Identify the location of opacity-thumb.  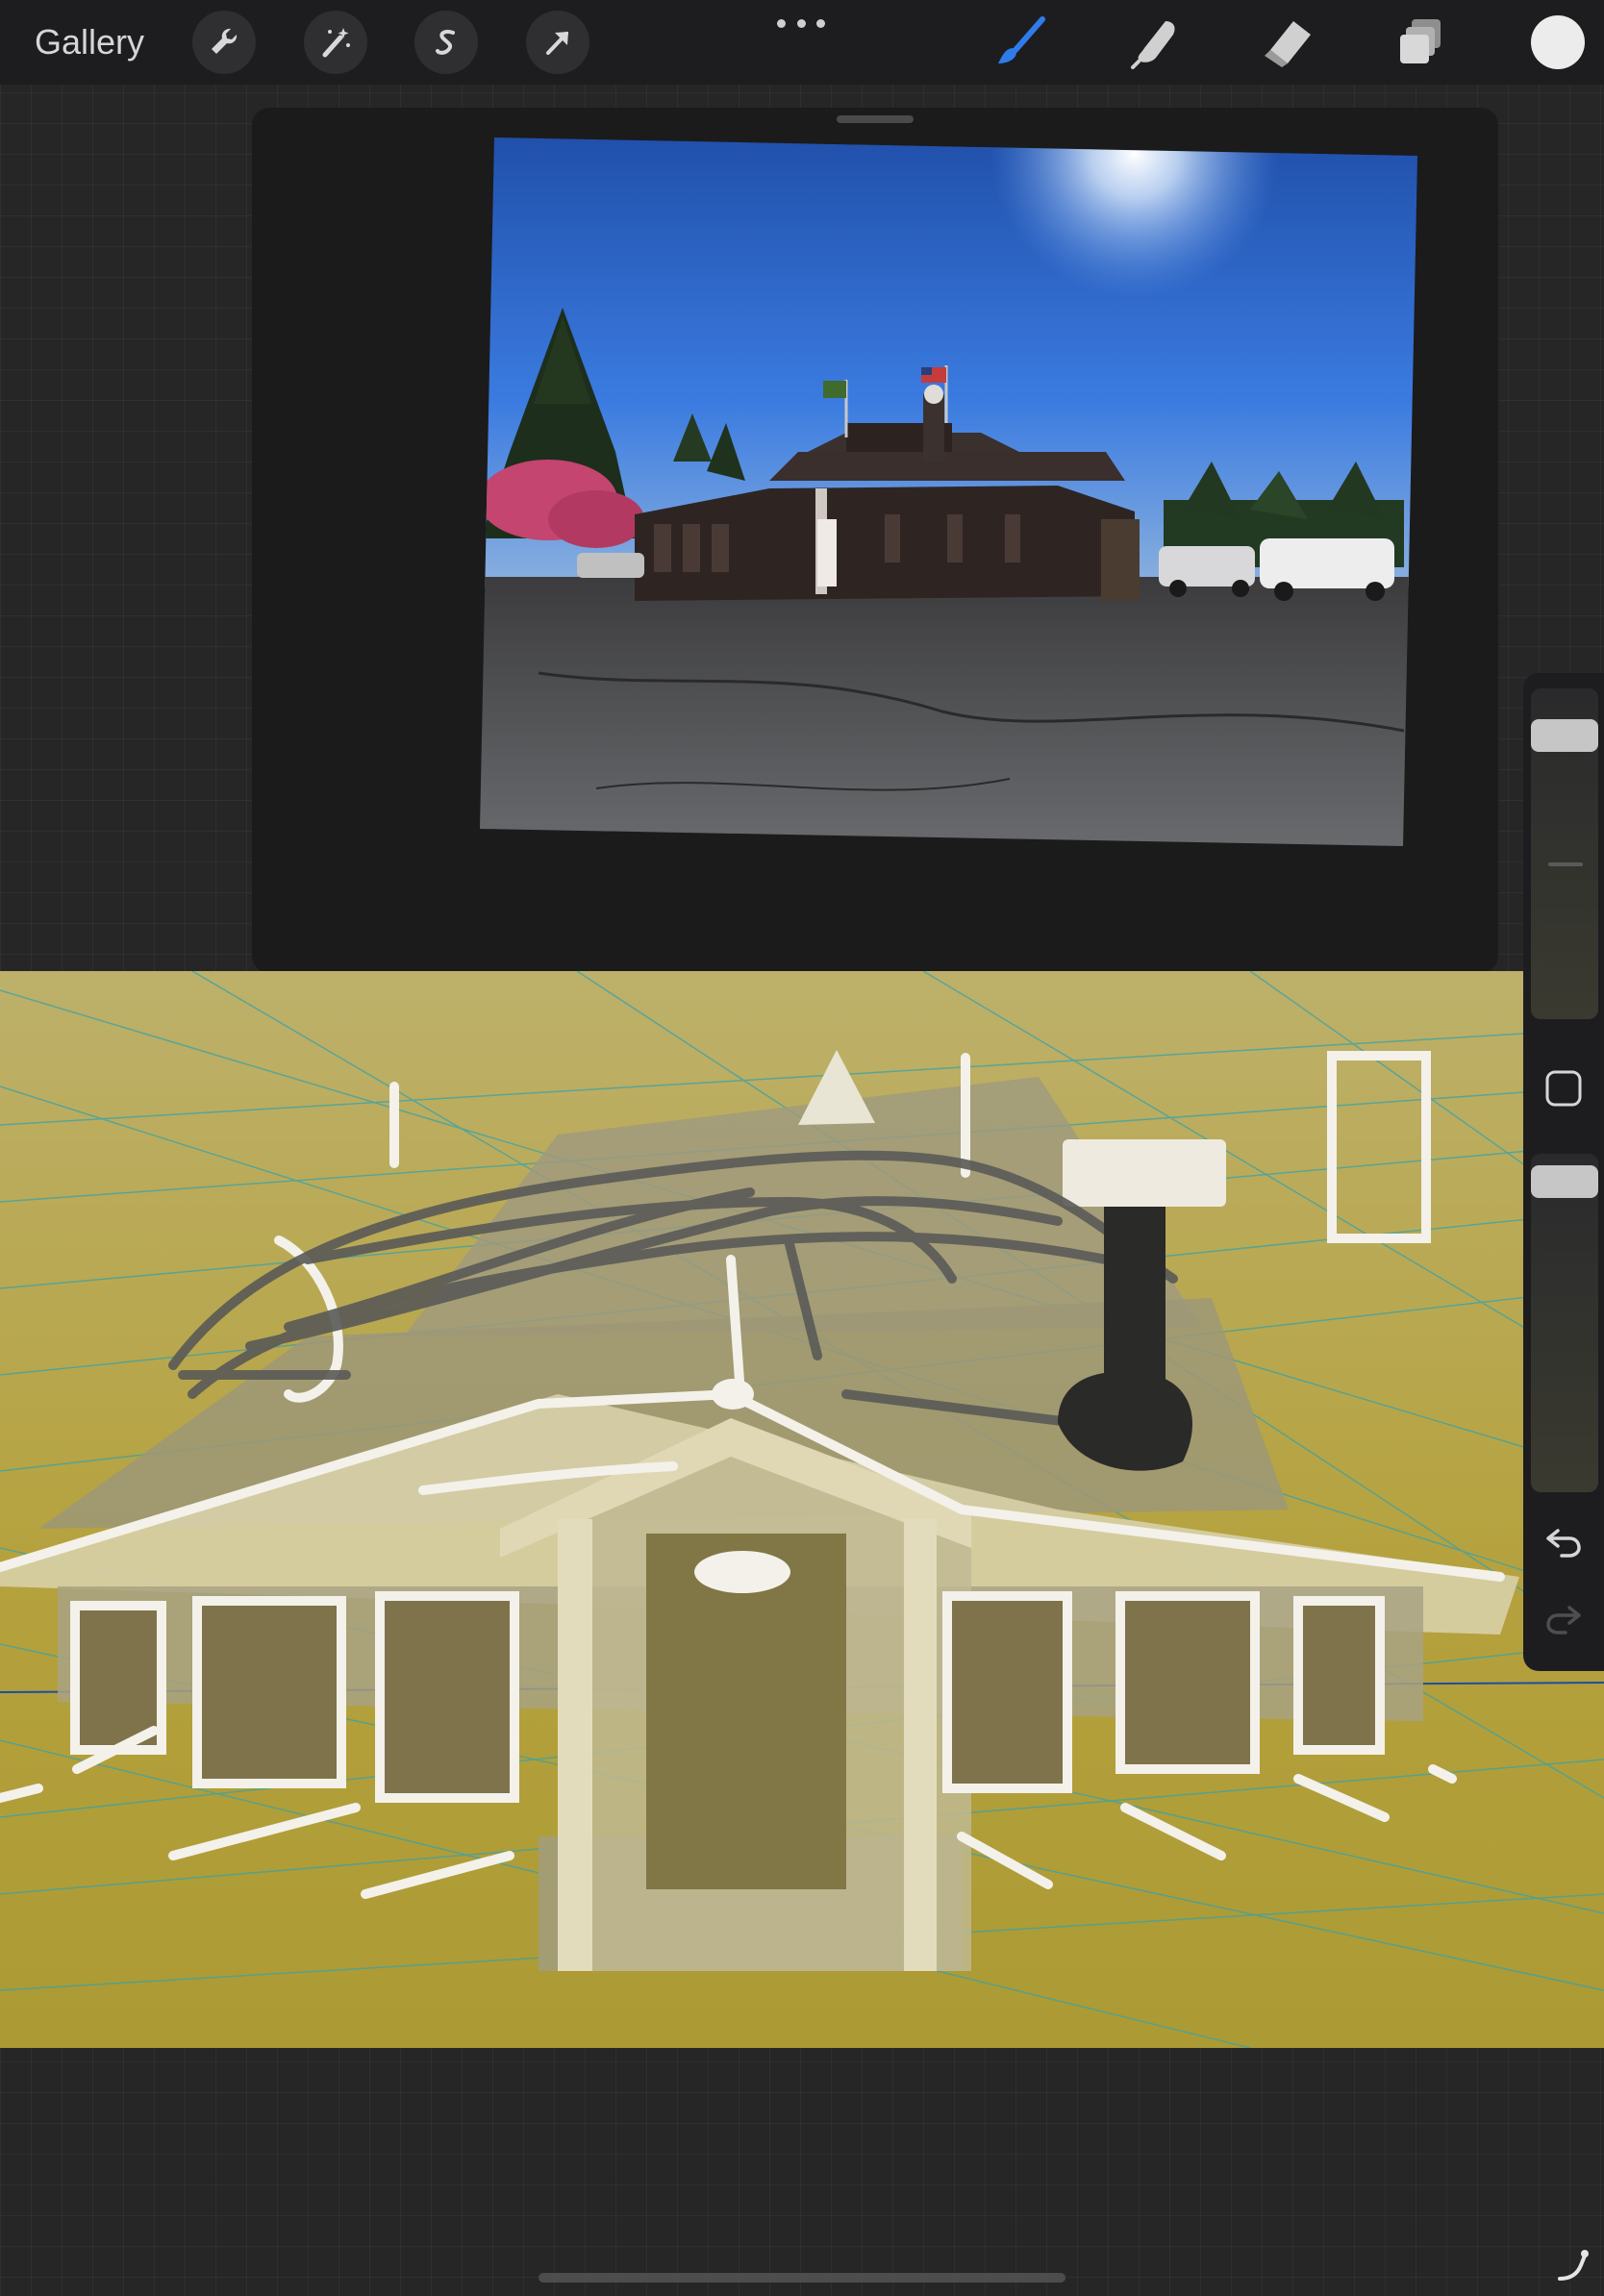
(1564, 1181).